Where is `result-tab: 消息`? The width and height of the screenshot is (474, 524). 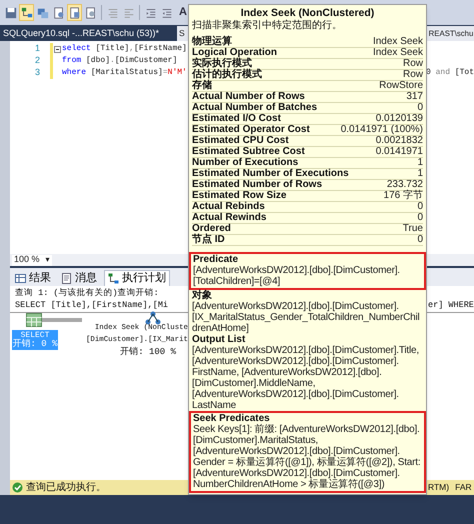
result-tab: 消息 is located at coordinates (79, 278).